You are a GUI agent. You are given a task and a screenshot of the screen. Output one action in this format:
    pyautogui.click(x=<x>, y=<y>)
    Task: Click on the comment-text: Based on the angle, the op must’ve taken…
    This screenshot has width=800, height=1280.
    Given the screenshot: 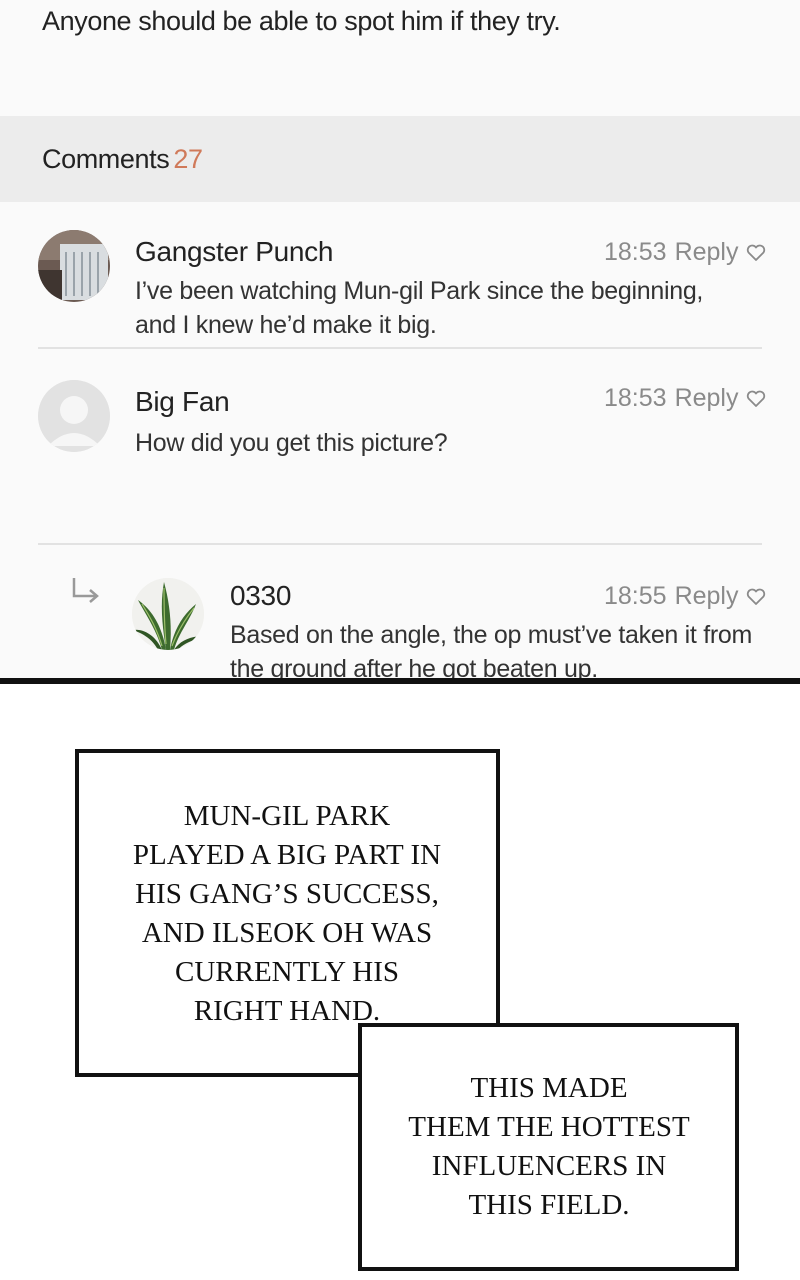 What is the action you would take?
    pyautogui.click(x=491, y=649)
    